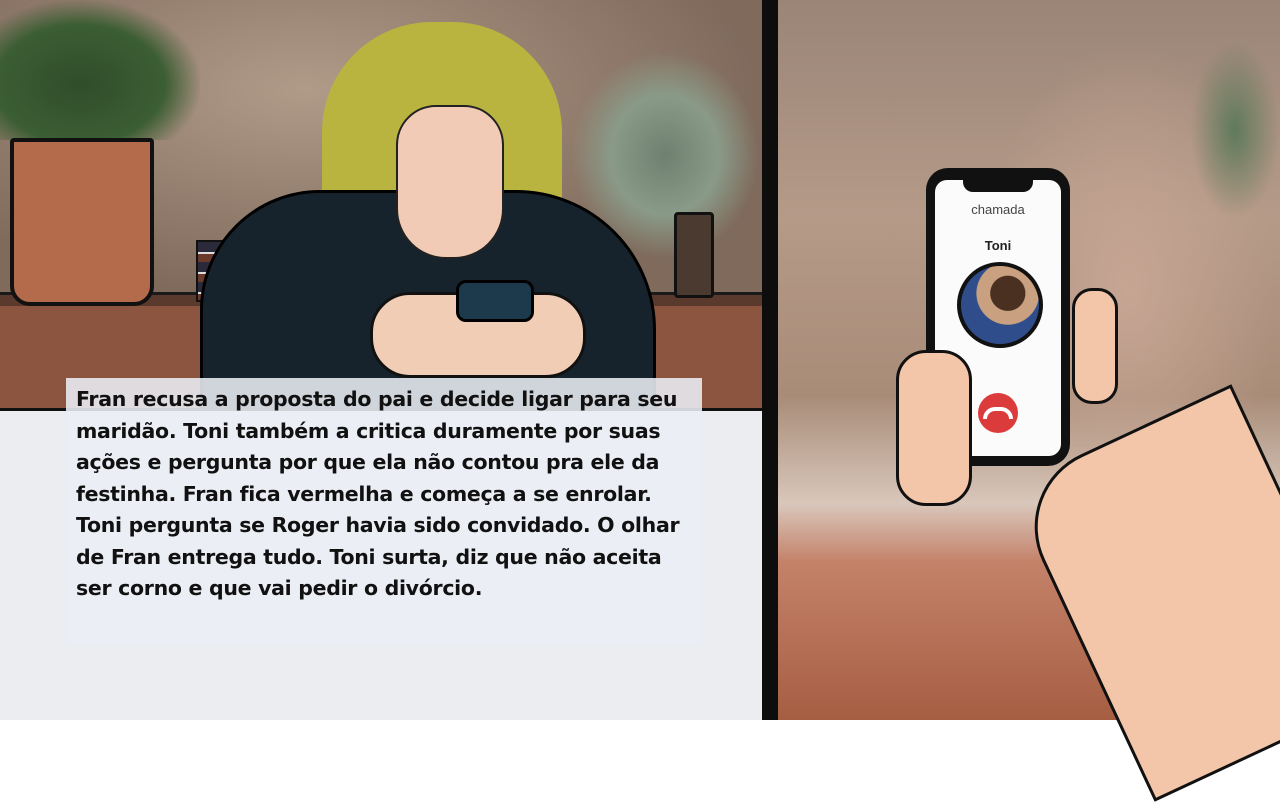  Describe the element at coordinates (998, 185) in the screenshot. I see `phone-notch` at that location.